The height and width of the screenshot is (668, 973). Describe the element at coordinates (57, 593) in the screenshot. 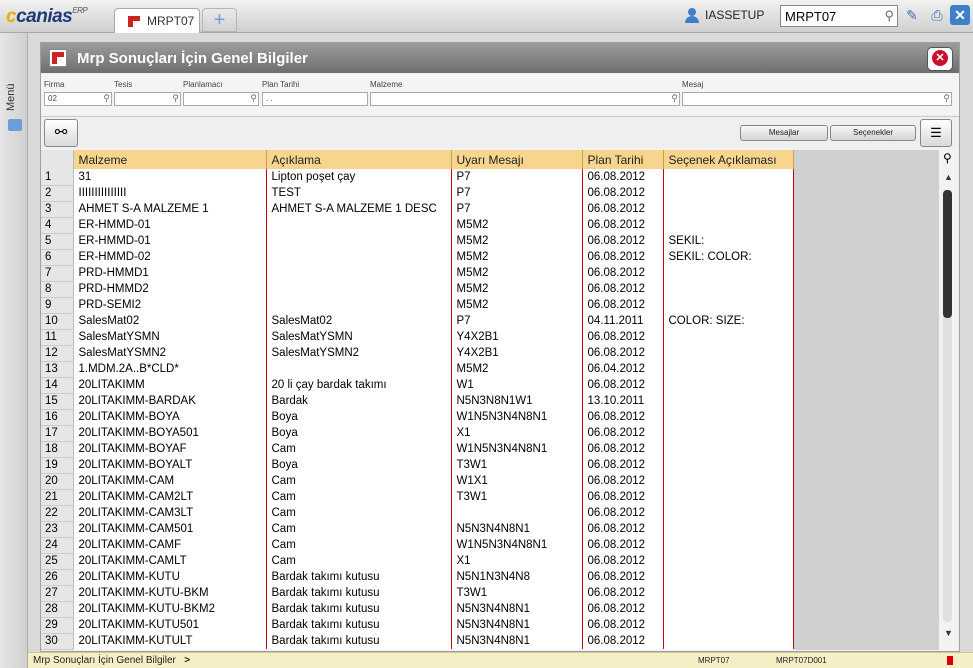

I see `row-number: 27` at that location.